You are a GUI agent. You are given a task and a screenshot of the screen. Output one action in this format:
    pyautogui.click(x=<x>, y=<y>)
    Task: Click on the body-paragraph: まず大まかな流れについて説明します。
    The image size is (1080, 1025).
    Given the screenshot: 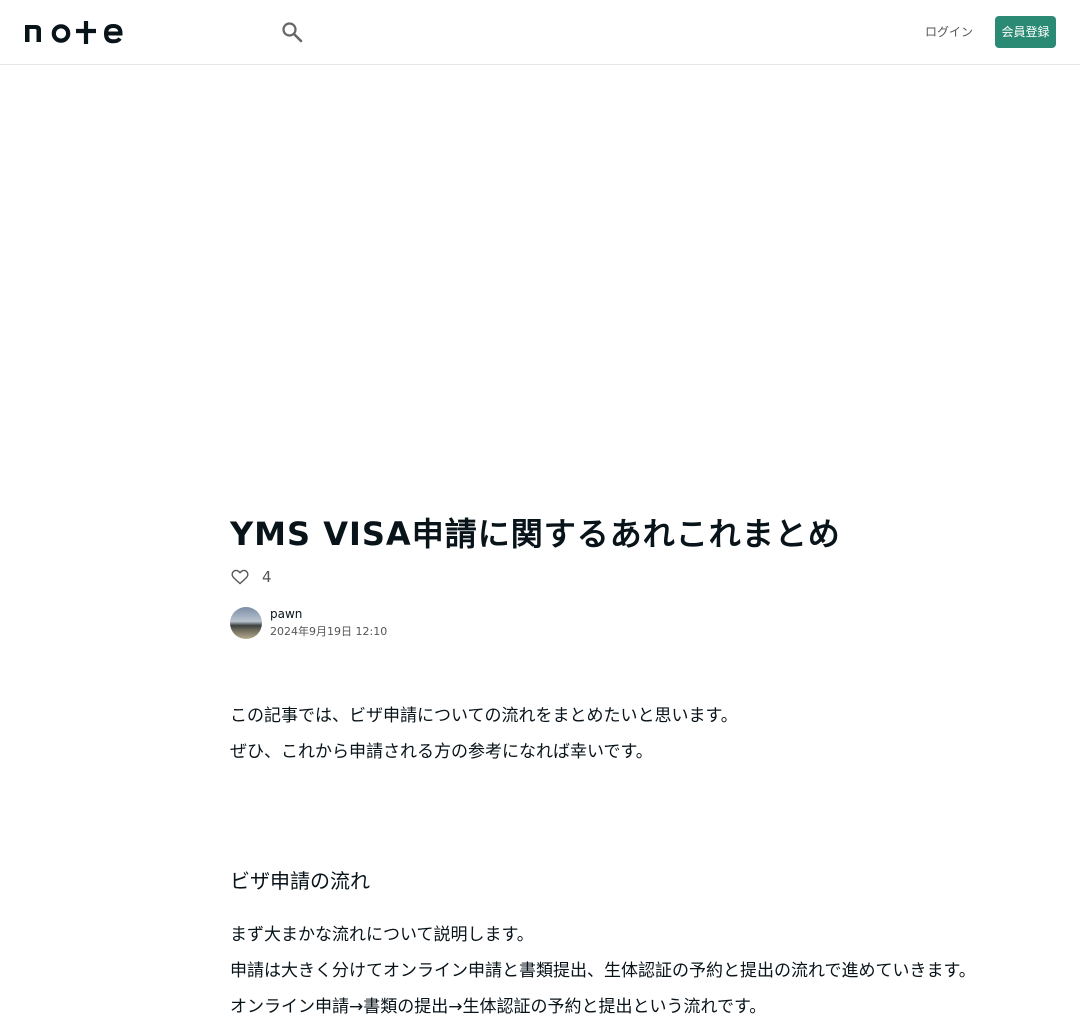 What is the action you would take?
    pyautogui.click(x=382, y=935)
    